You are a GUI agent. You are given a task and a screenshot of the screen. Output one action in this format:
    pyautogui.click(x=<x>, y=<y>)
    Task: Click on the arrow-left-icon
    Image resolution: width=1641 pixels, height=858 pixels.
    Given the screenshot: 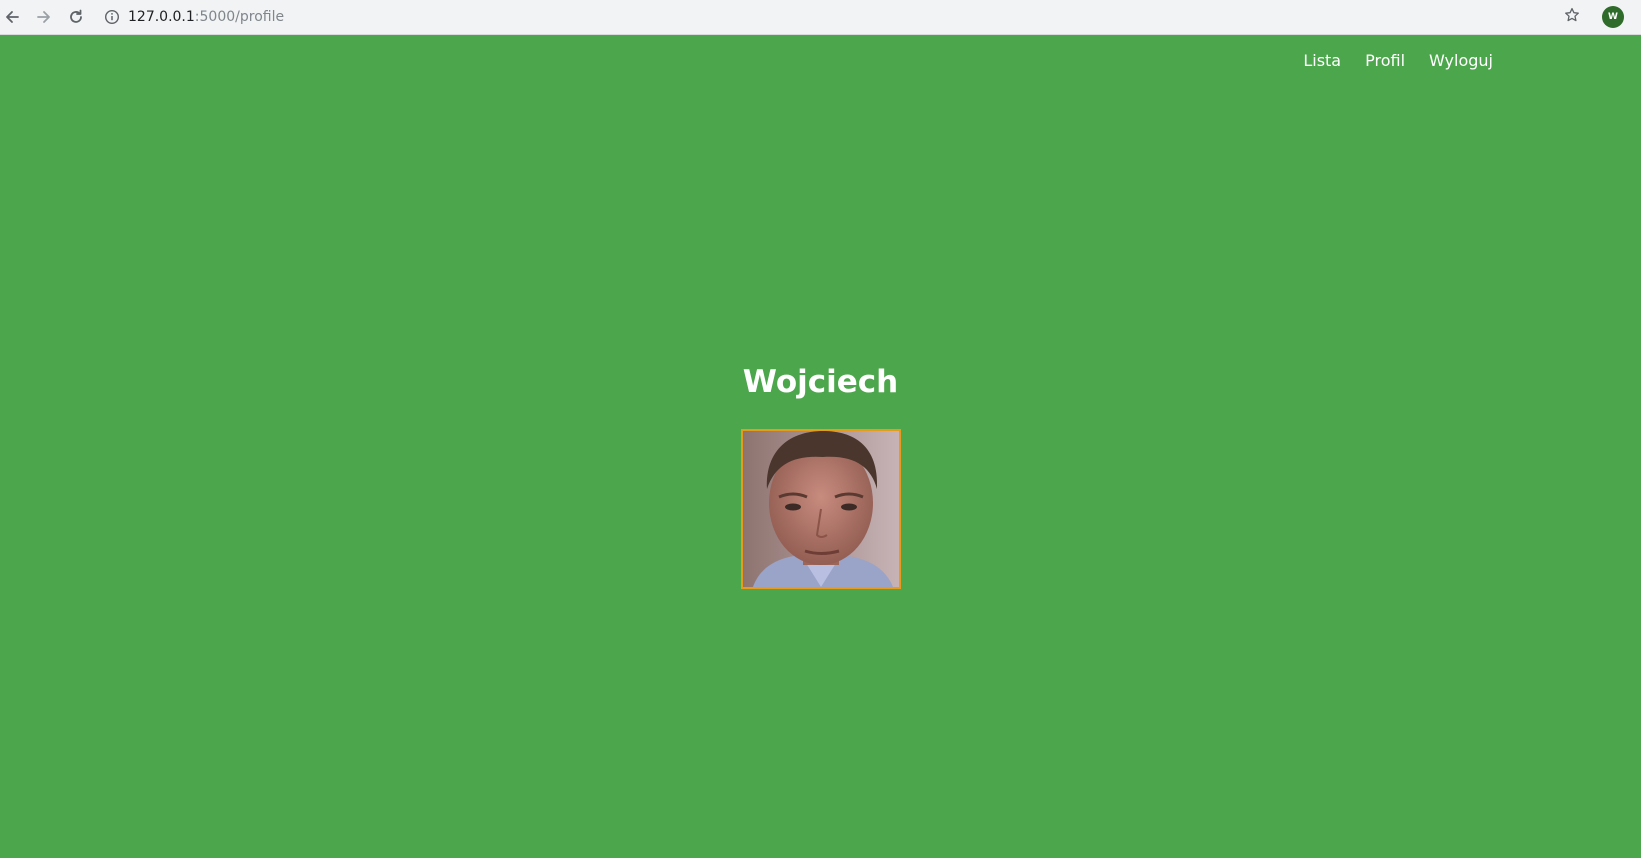 What is the action you would take?
    pyautogui.click(x=12, y=17)
    